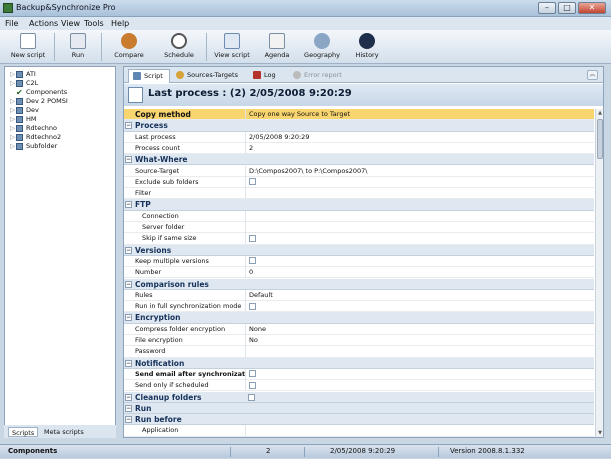 The height and width of the screenshot is (459, 611). What do you see at coordinates (419, 148) in the screenshot?
I see `grid-value: 2` at bounding box center [419, 148].